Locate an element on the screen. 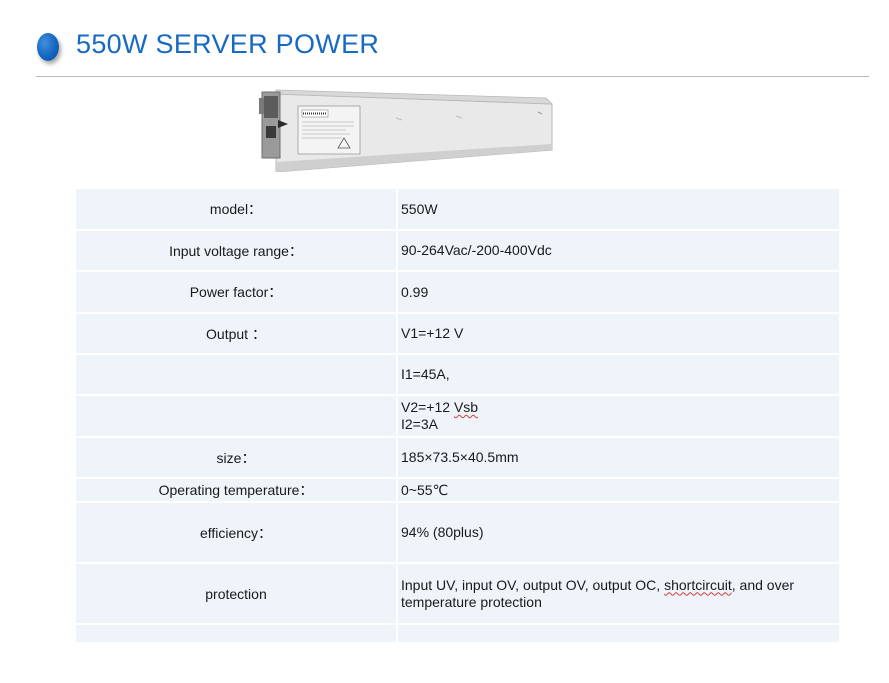  spellcheck-word: shortcircuit is located at coordinates (698, 584).